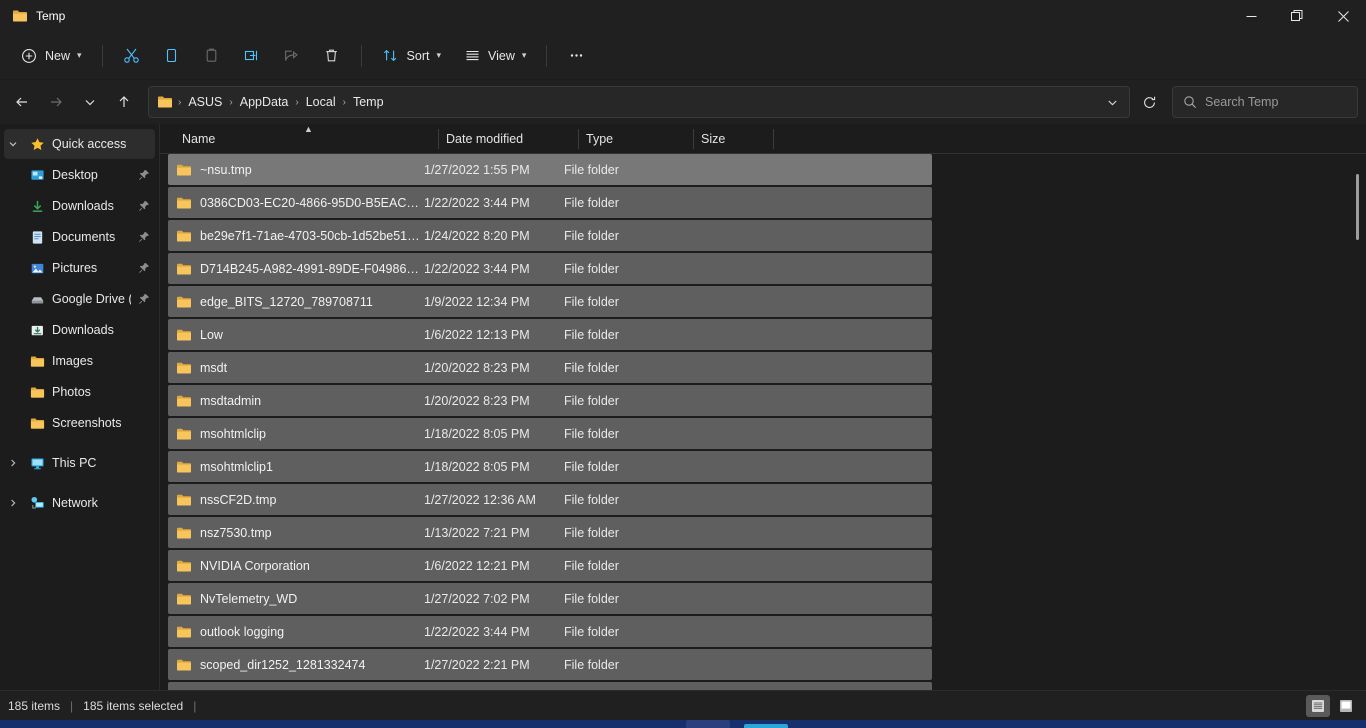 The width and height of the screenshot is (1366, 728). Describe the element at coordinates (58, 55) in the screenshot. I see `new-button-label: New` at that location.